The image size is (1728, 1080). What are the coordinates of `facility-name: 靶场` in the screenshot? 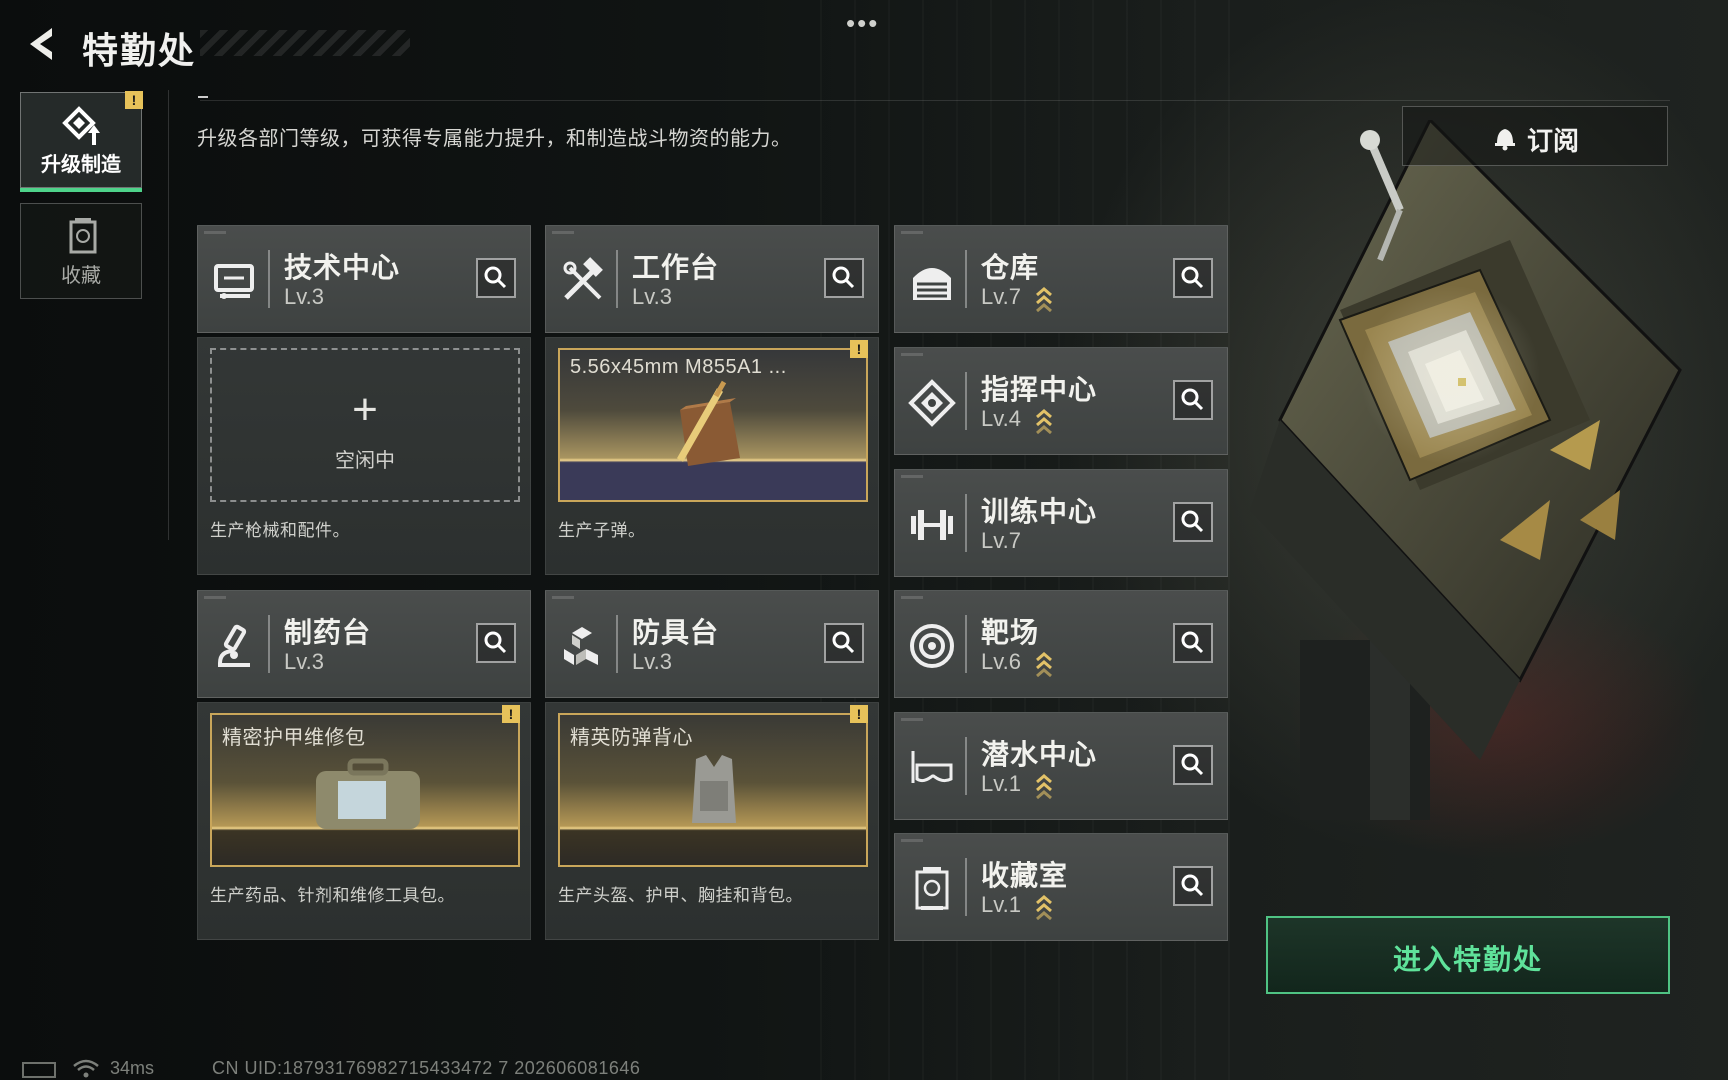 It's located at (1010, 632).